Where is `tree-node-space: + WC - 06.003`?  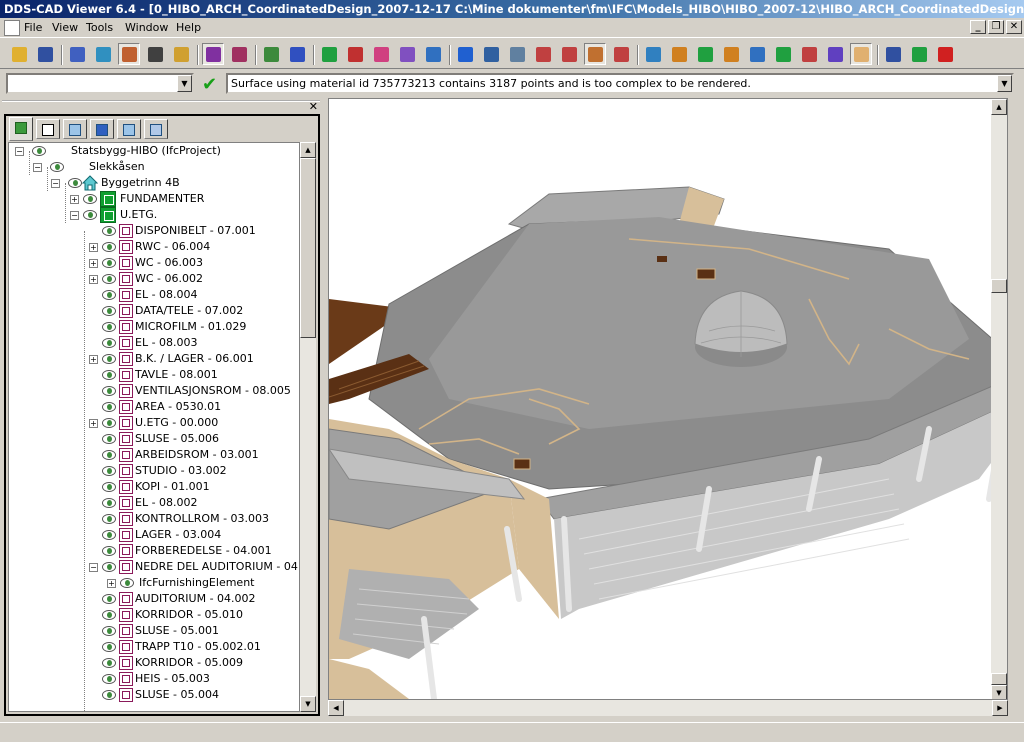 tree-node-space: + WC - 06.003 is located at coordinates (194, 263).